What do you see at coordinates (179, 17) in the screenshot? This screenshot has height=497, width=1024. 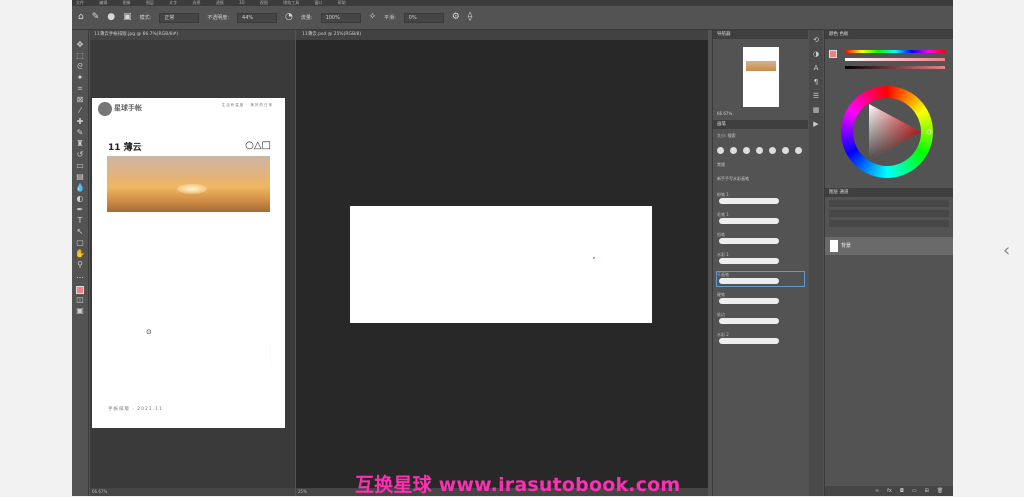 I see `mode-select: 正常` at bounding box center [179, 17].